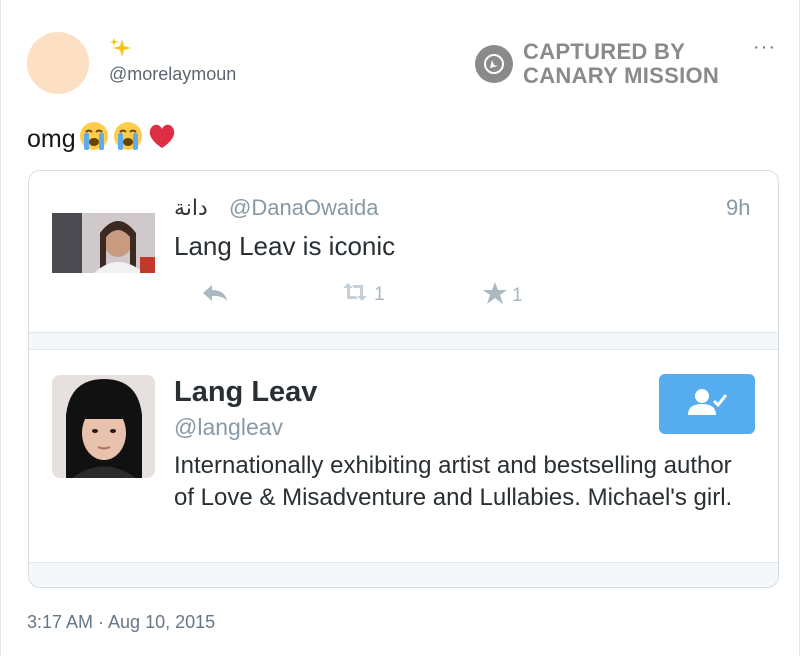 The height and width of the screenshot is (656, 800). I want to click on watermark-line-1: CAPTURED BY, so click(604, 51).